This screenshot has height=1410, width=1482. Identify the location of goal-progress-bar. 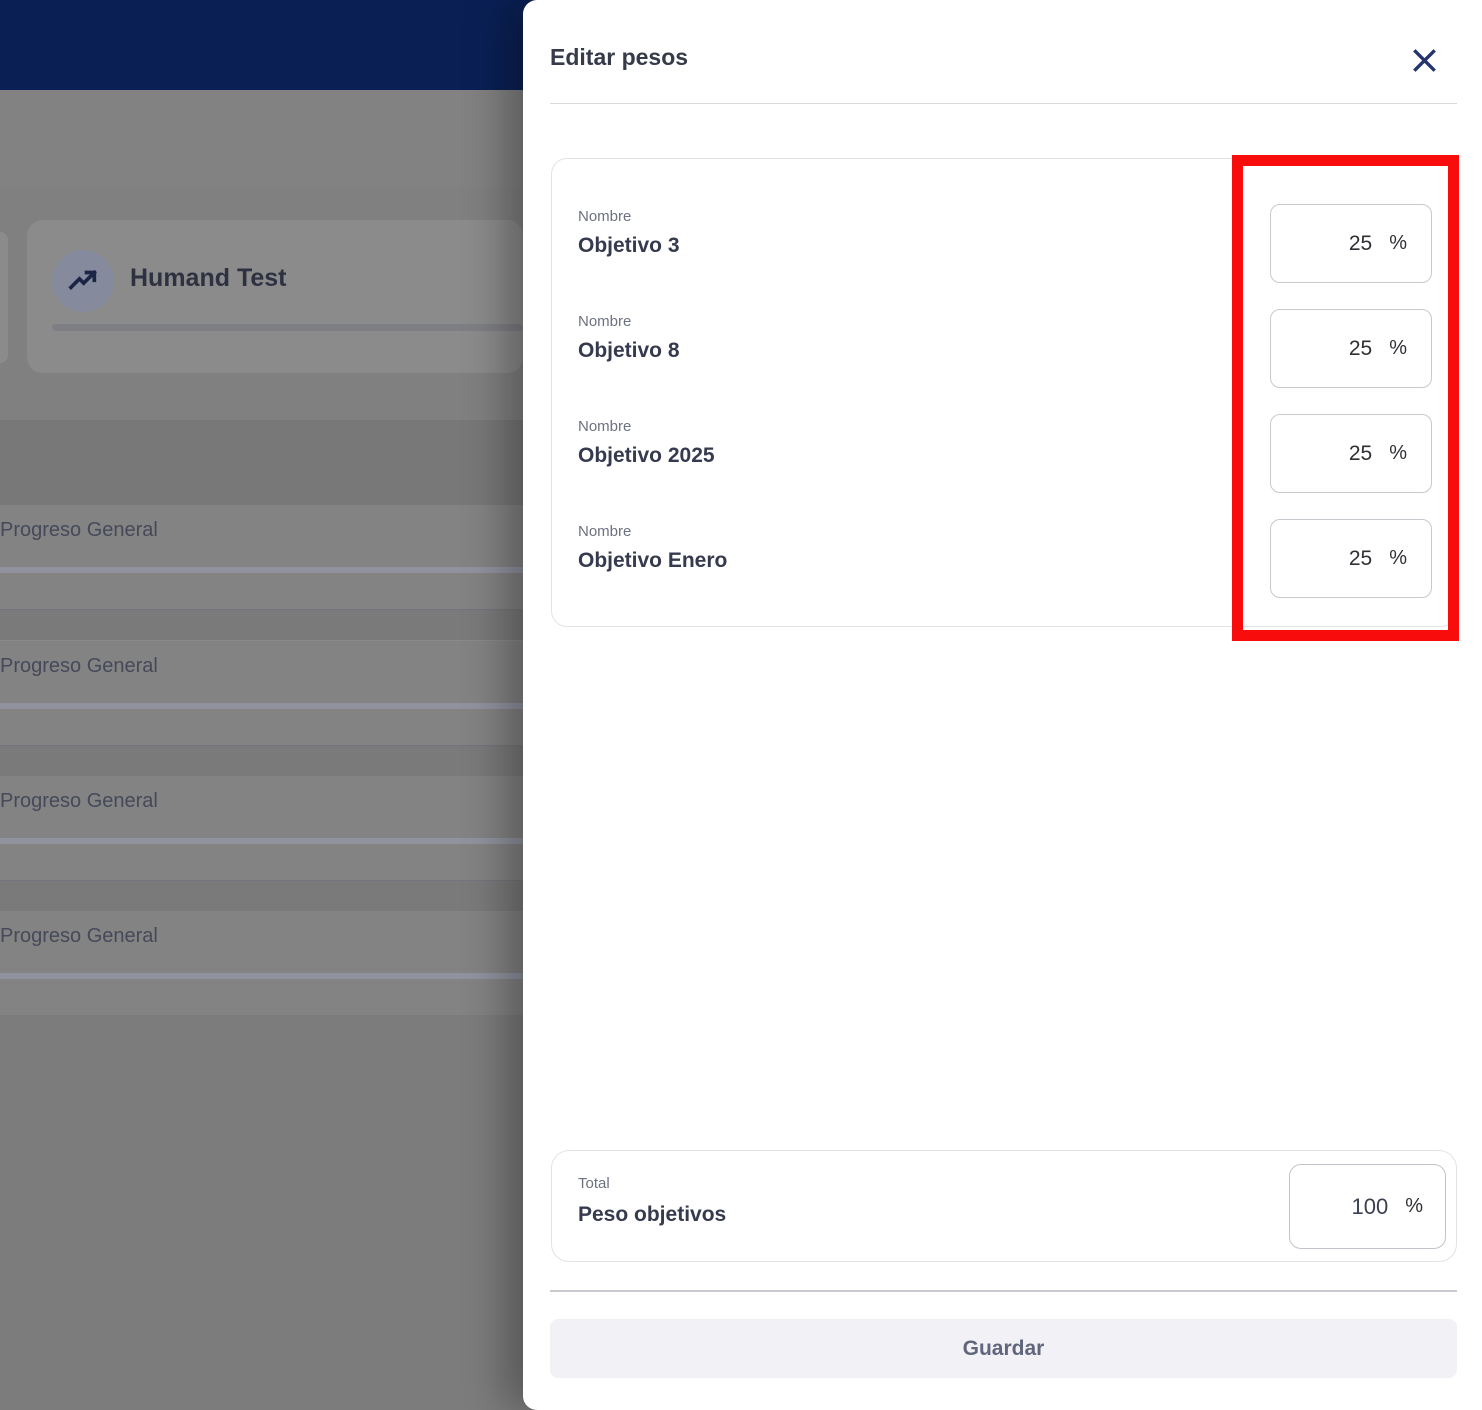
(287, 327).